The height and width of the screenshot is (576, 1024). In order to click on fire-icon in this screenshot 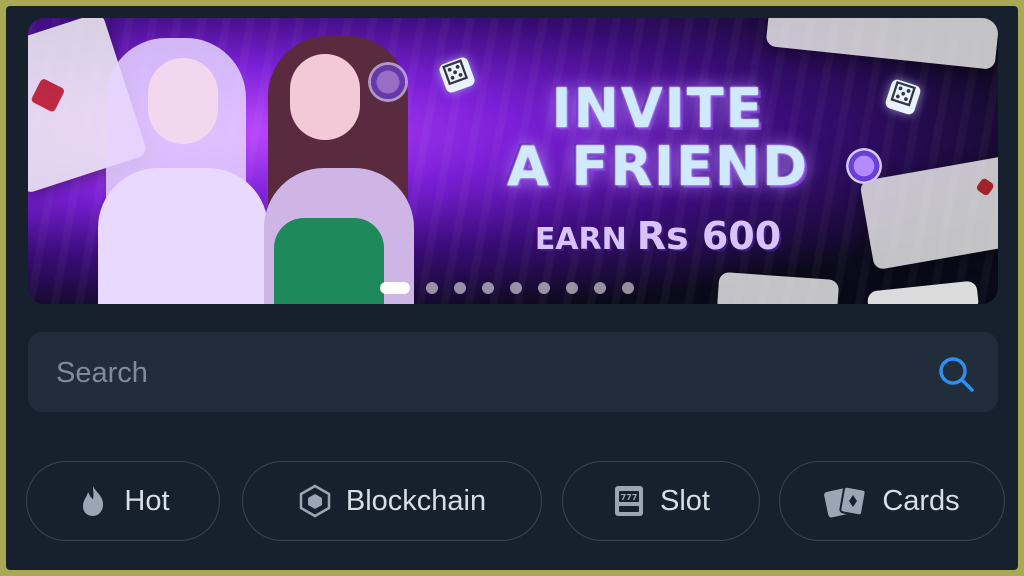, I will do `click(93, 501)`.